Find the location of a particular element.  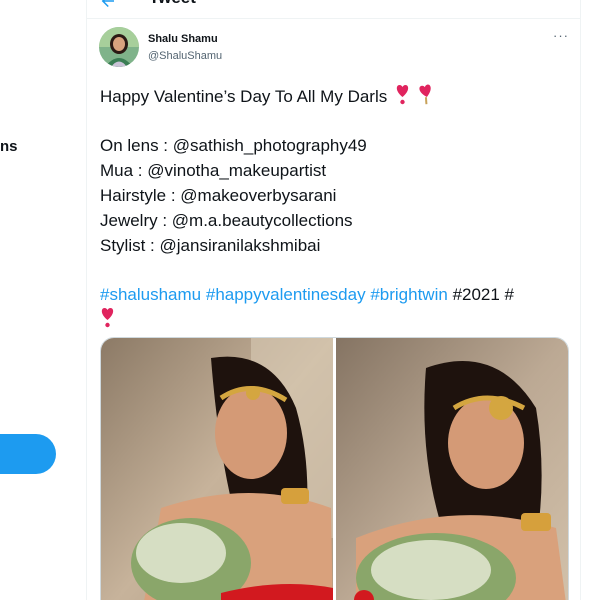

header-bar: Tweet is located at coordinates (333, 9).